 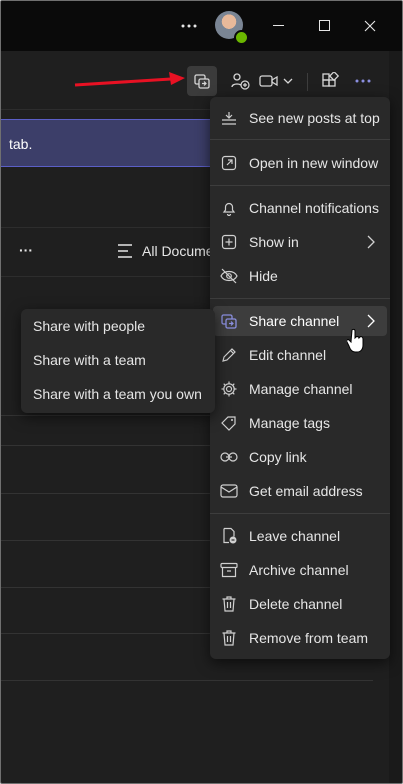 I want to click on menu-item-manage-tags: Manage tags, so click(x=300, y=423).